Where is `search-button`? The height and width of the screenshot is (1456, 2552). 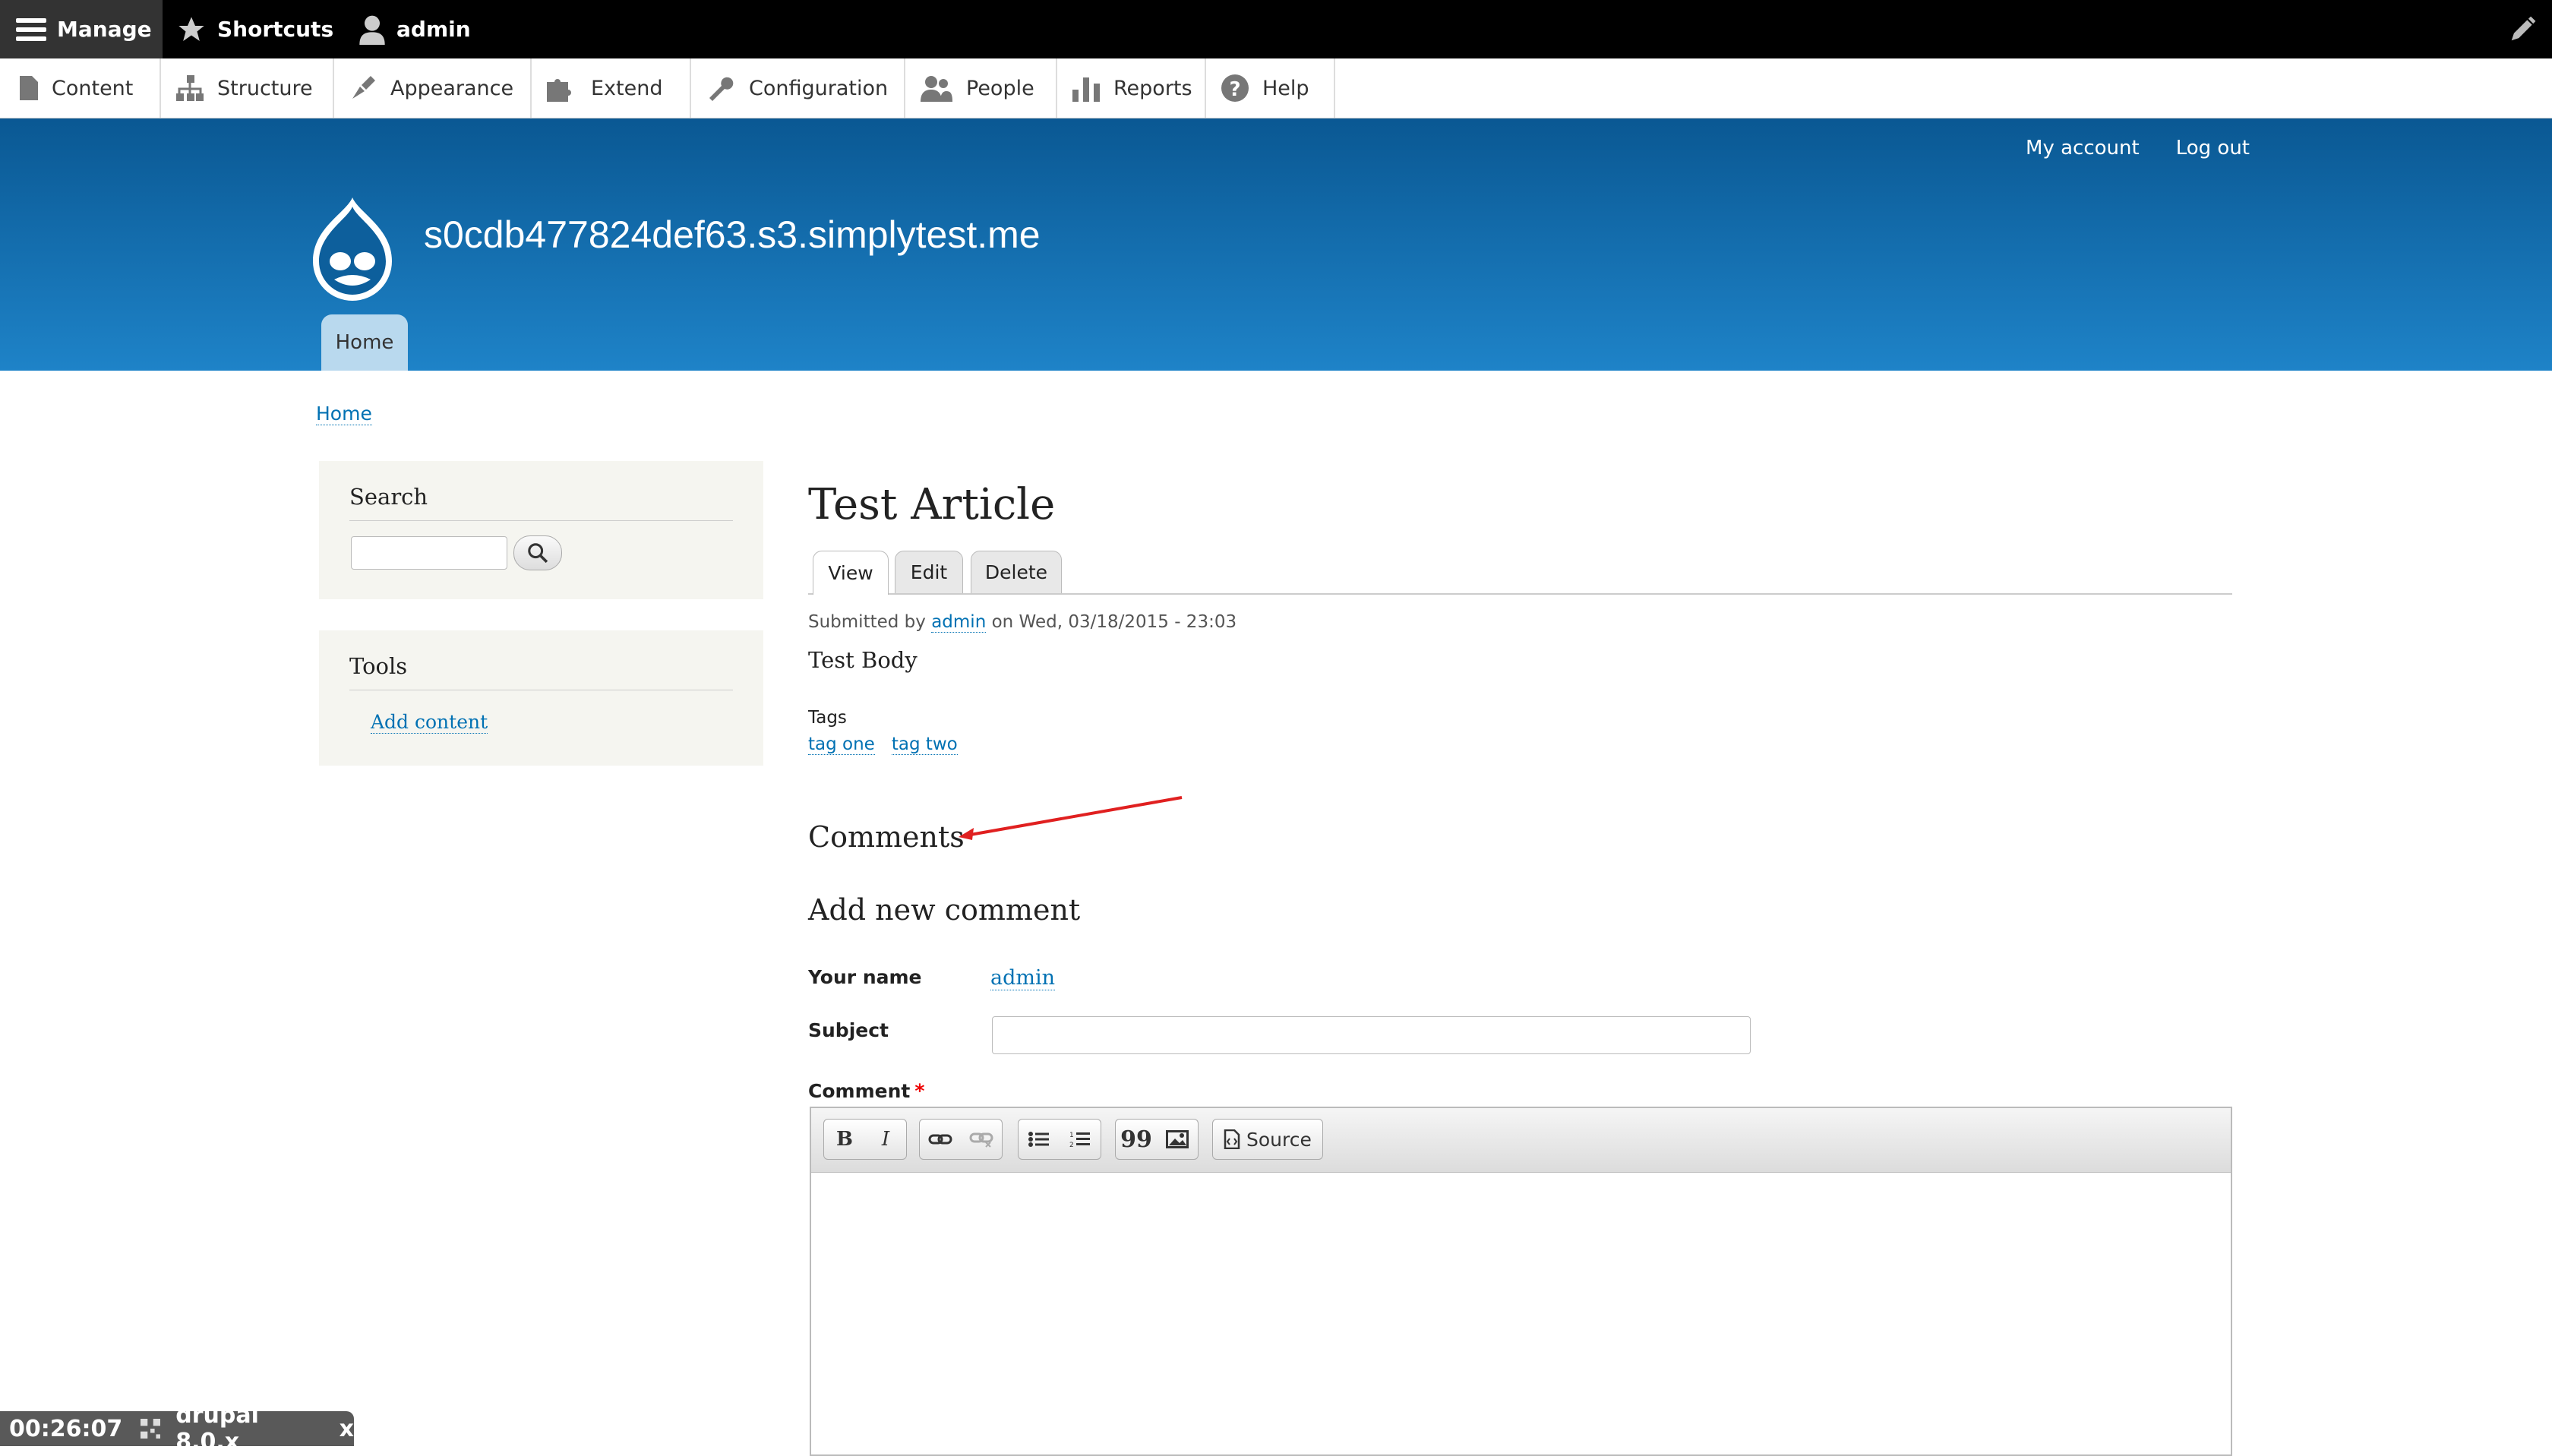
search-button is located at coordinates (537, 552).